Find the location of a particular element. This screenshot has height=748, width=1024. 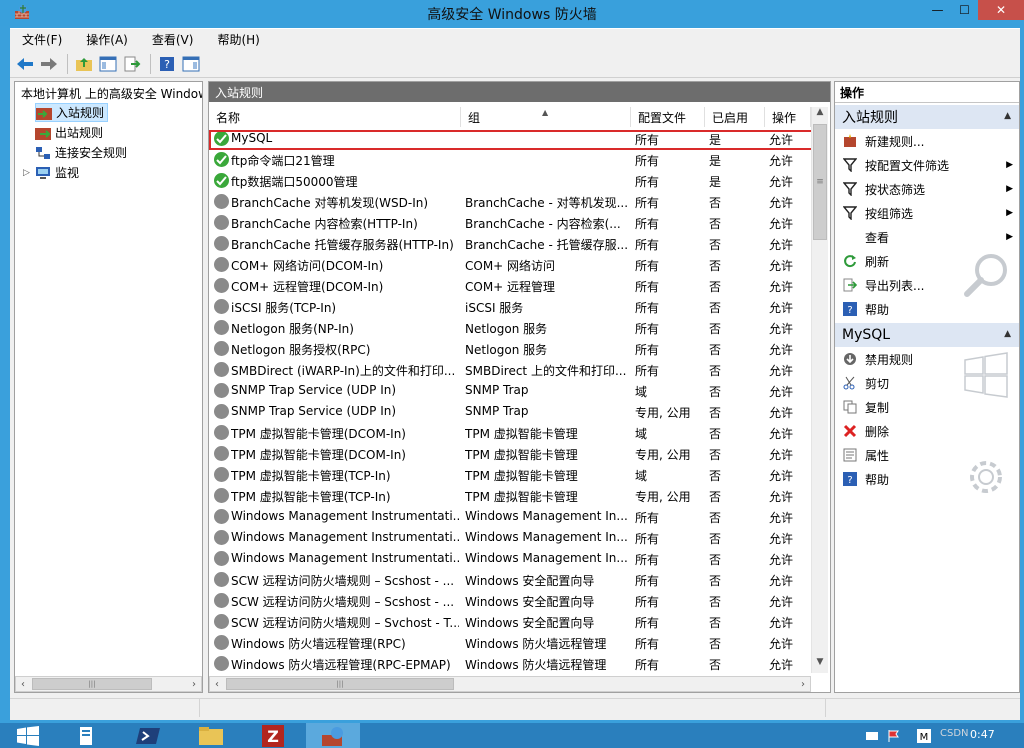

table-row: ftp命令端口21管理 所有 是 允许 is located at coordinates (510, 159).